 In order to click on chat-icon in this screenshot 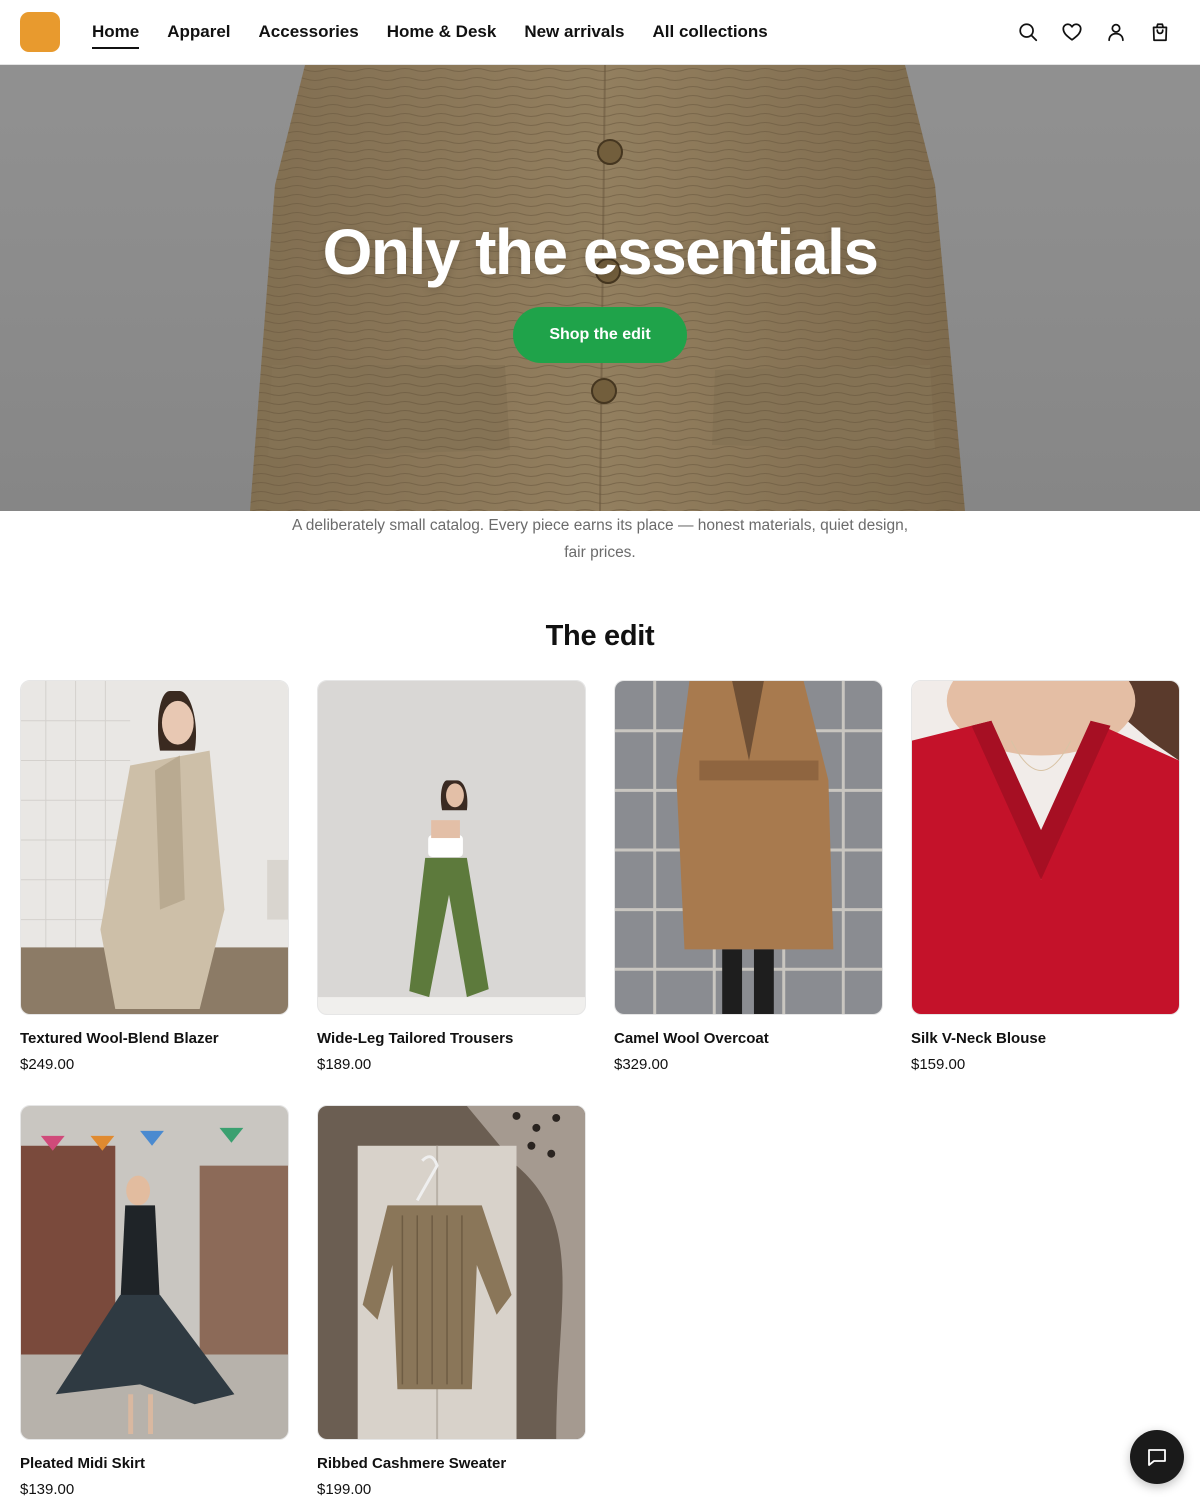, I will do `click(1157, 1457)`.